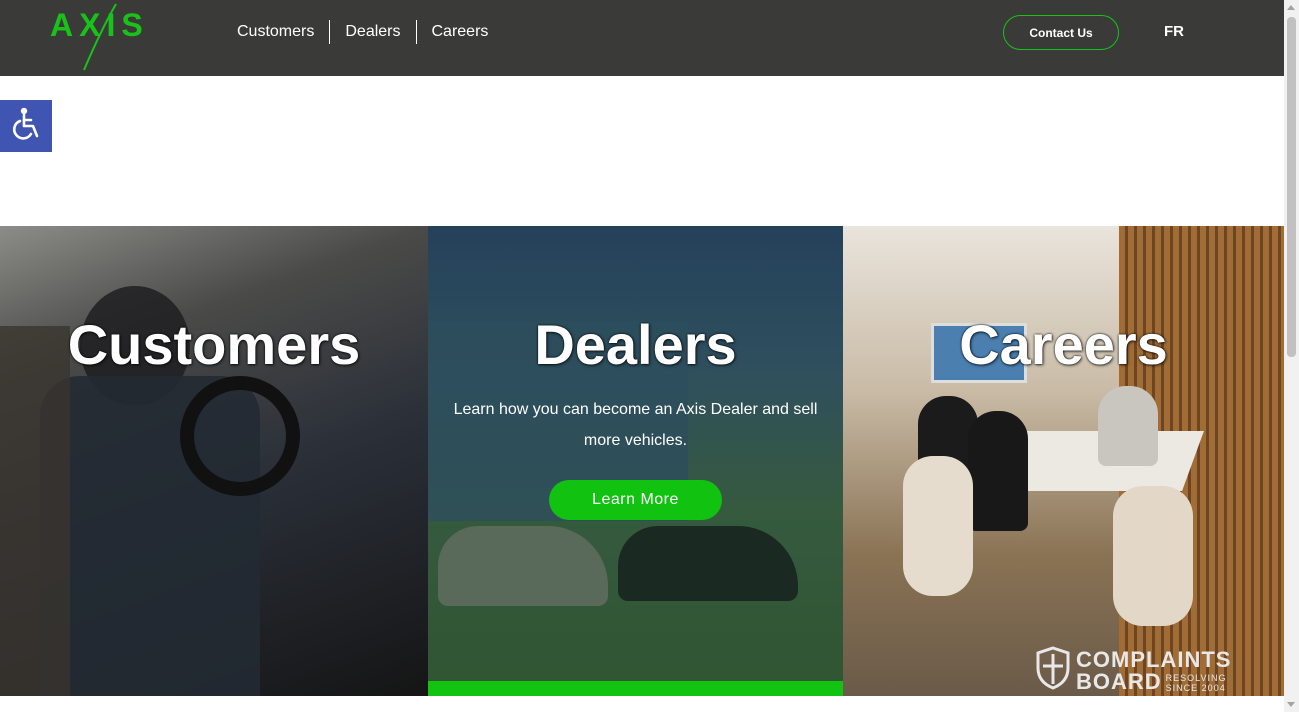  Describe the element at coordinates (275, 32) in the screenshot. I see `nav-link-customers: Customers` at that location.